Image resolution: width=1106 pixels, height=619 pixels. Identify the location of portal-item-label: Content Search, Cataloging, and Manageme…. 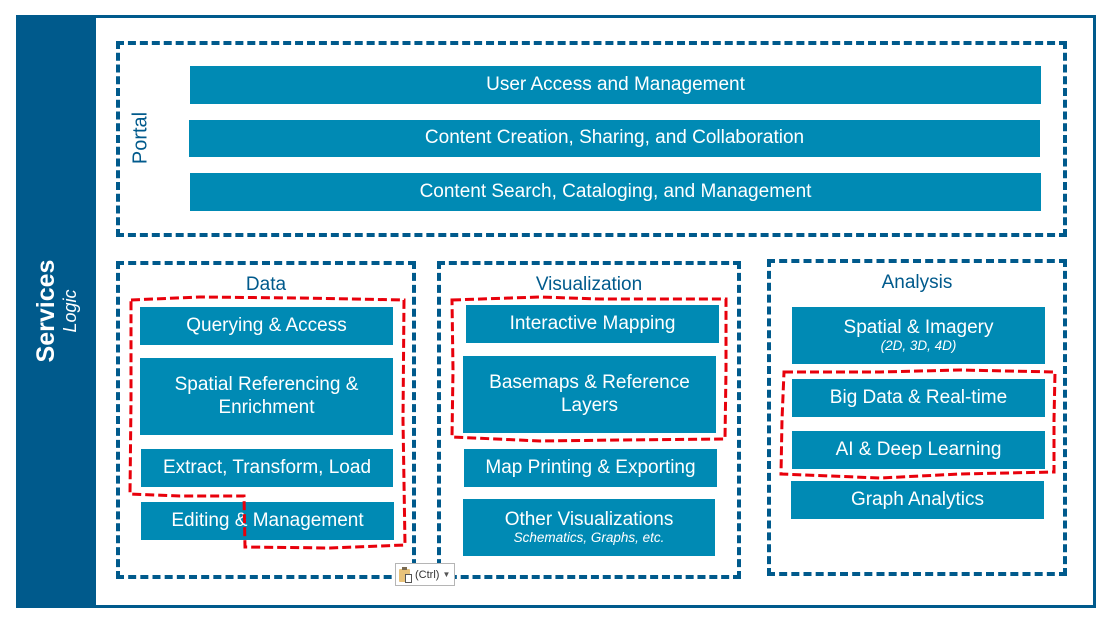
(615, 191).